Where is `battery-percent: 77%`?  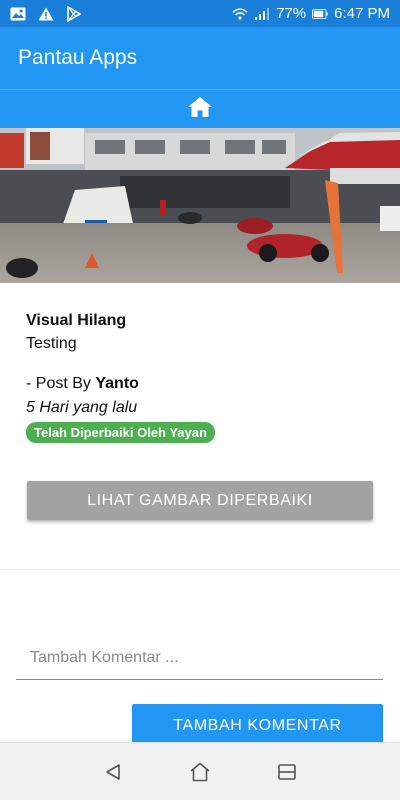 battery-percent: 77% is located at coordinates (291, 13).